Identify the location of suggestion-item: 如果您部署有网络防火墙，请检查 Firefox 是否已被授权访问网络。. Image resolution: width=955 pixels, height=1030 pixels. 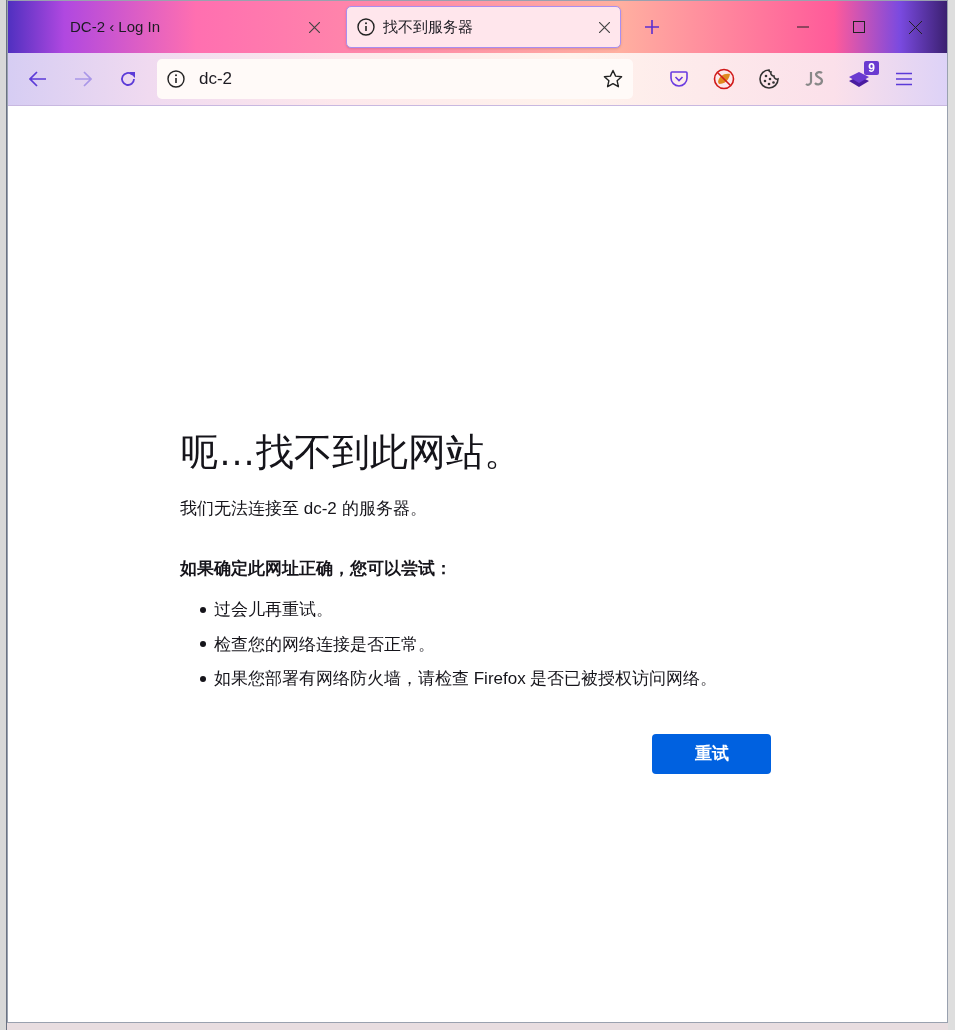
(466, 679).